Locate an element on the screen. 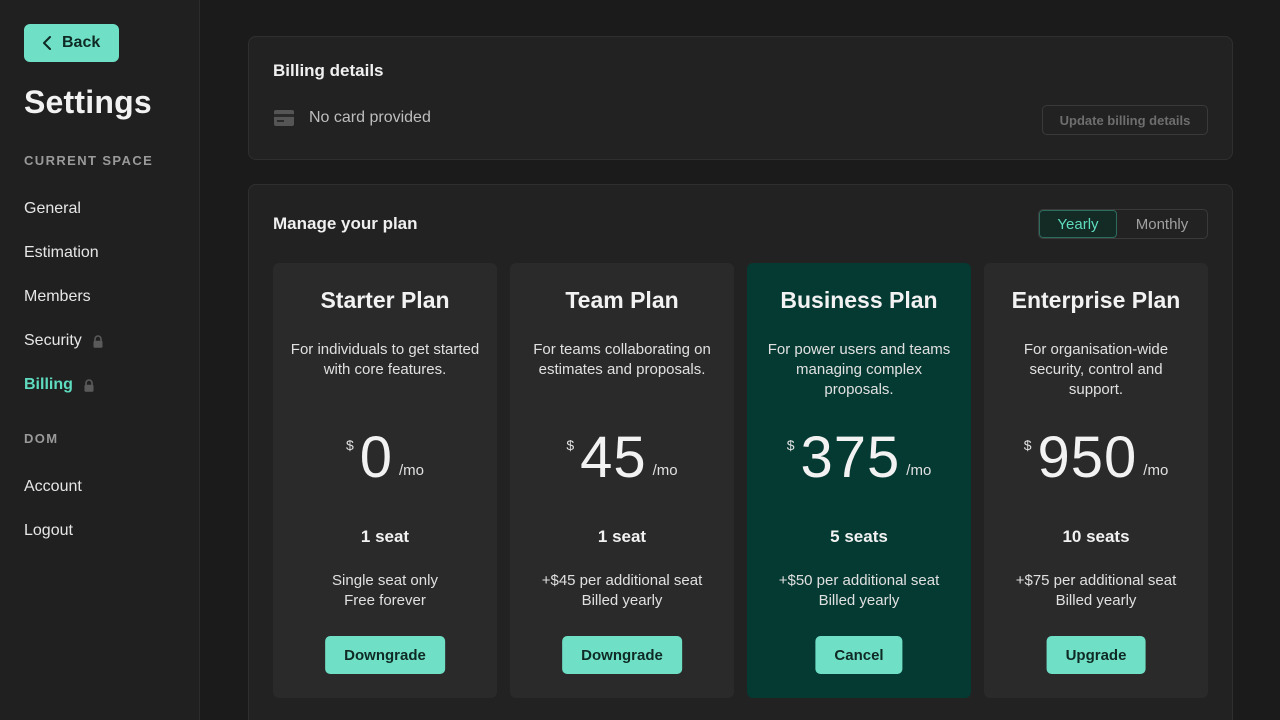 The image size is (1280, 720). sidebar-item-account: Account is located at coordinates (111, 487).